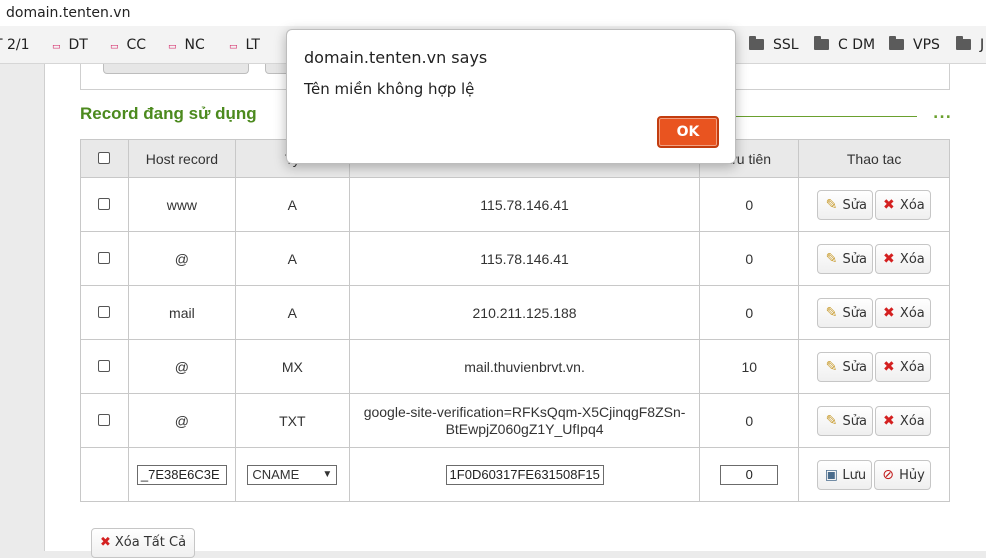 Image resolution: width=986 pixels, height=558 pixels. Describe the element at coordinates (524, 204) in the screenshot. I see `cell-value: 115.78.146.41` at that location.